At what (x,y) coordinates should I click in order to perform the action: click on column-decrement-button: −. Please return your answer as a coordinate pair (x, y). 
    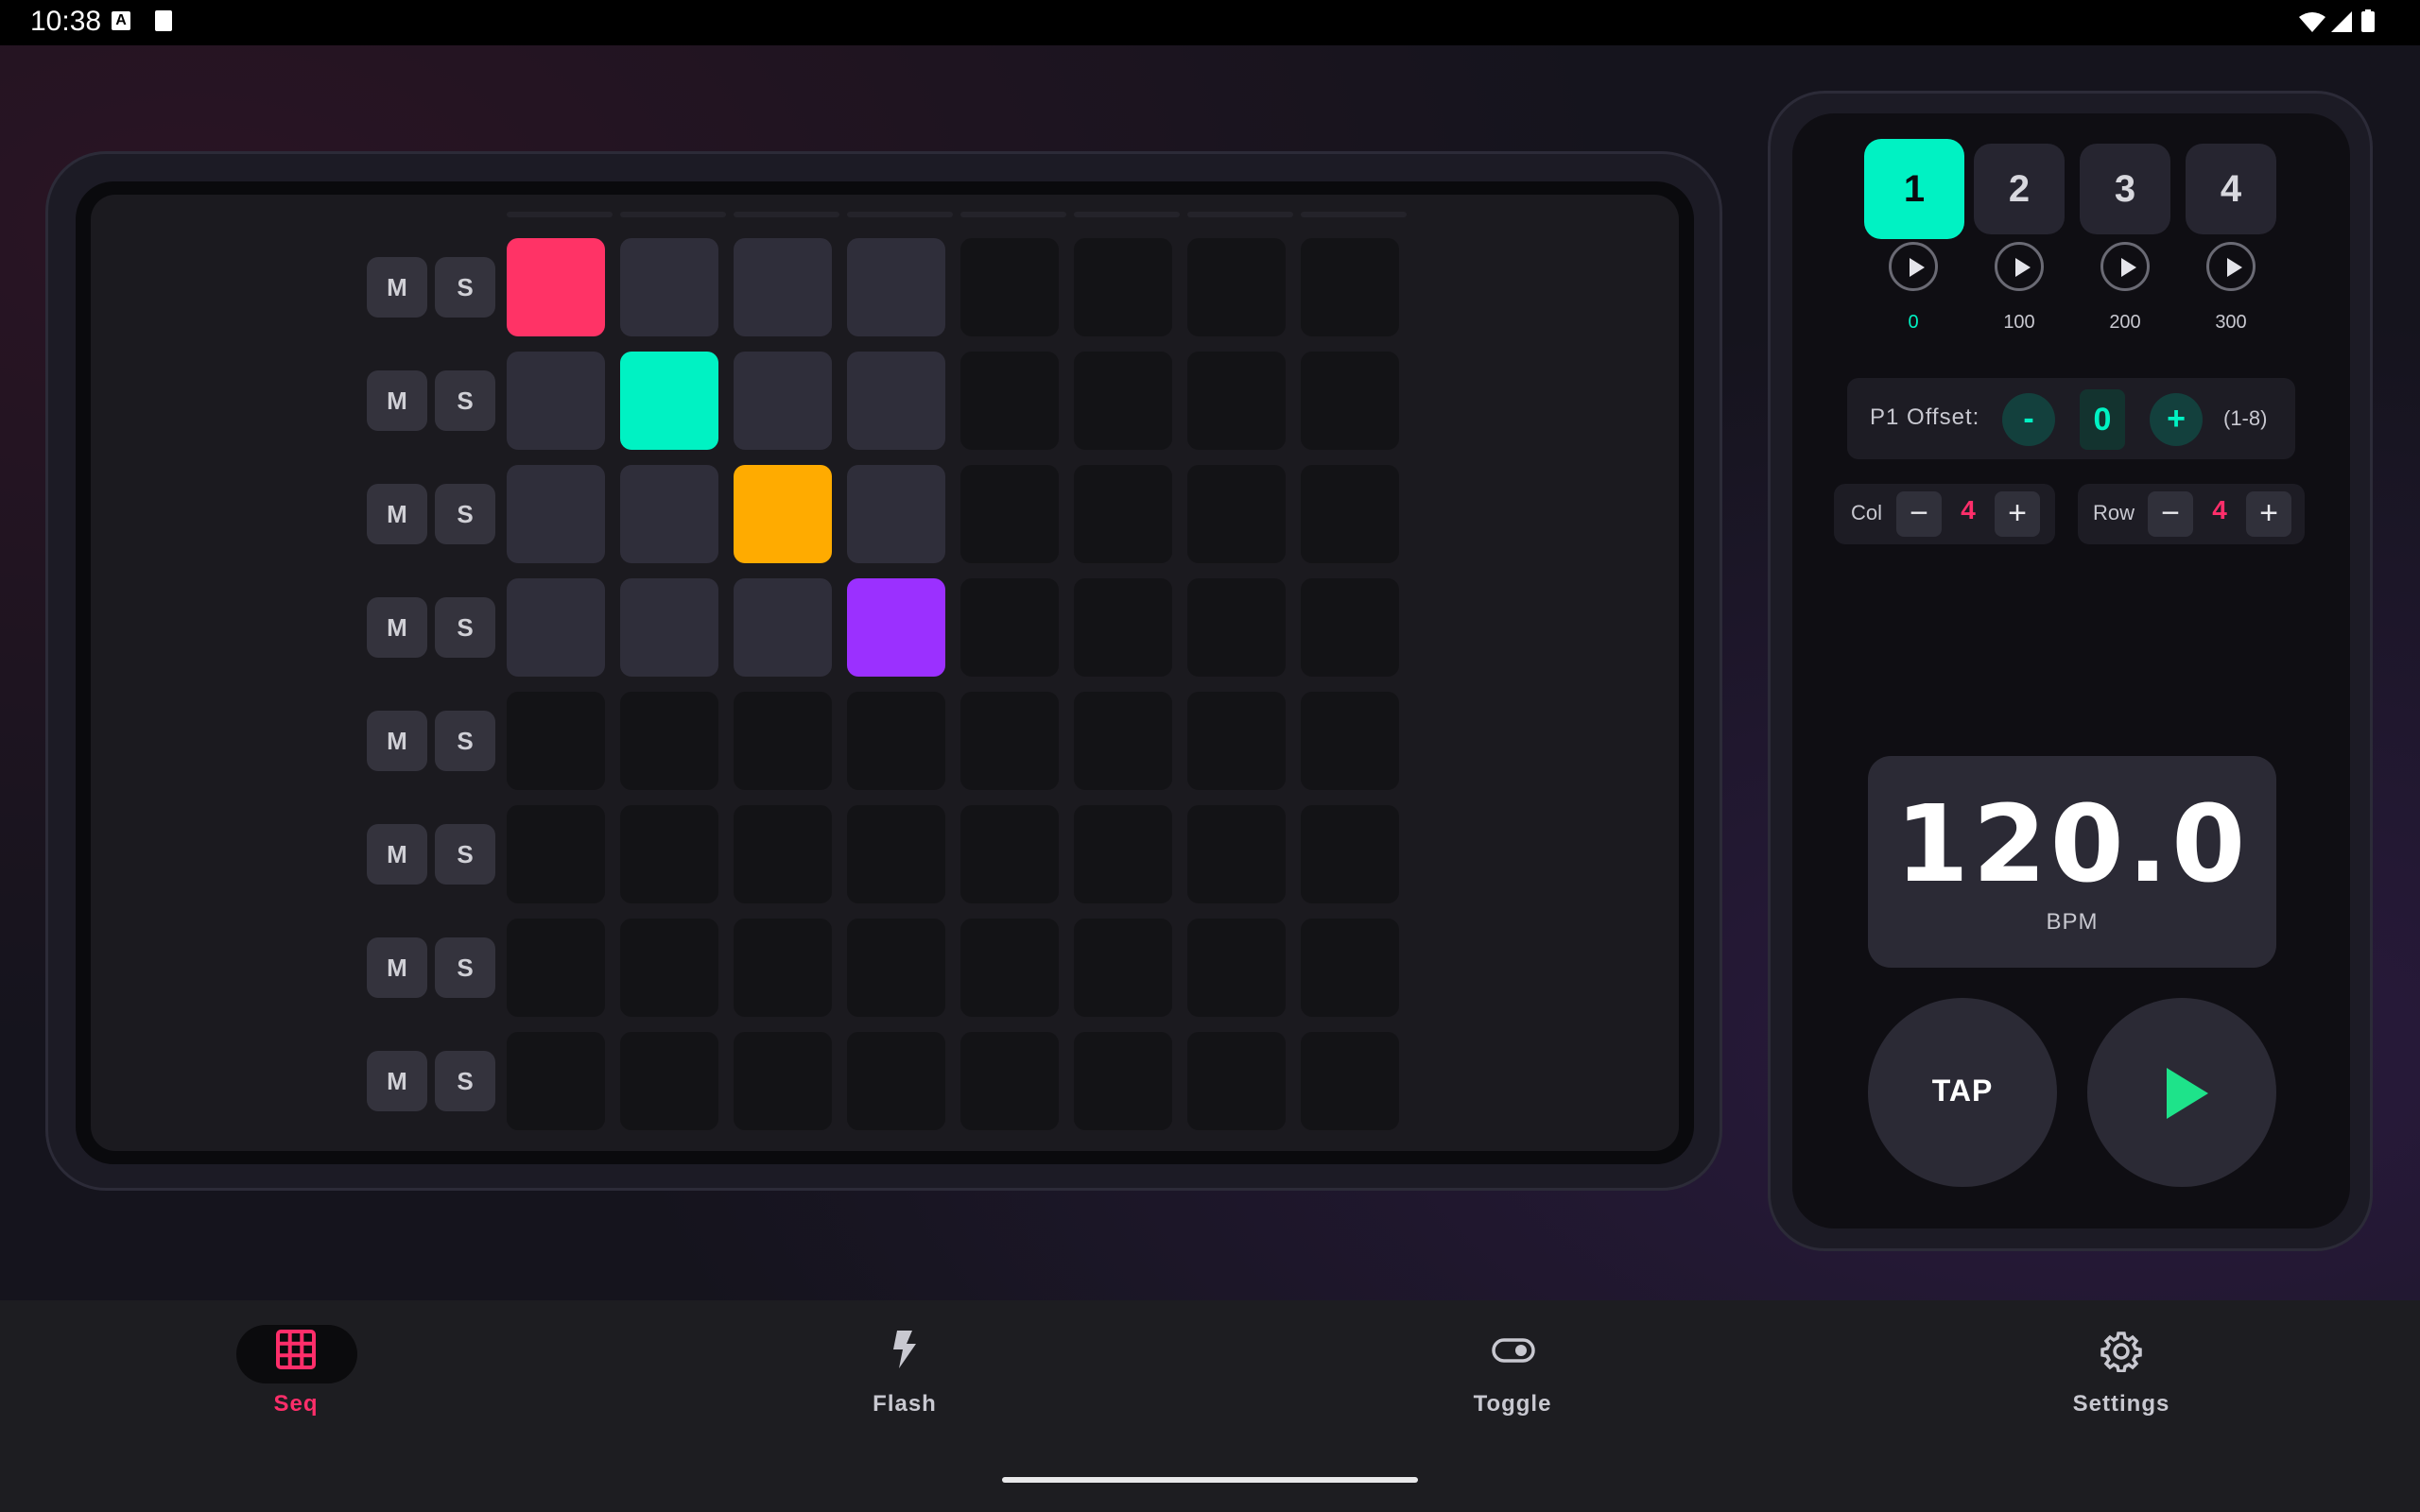
    Looking at the image, I should click on (1919, 514).